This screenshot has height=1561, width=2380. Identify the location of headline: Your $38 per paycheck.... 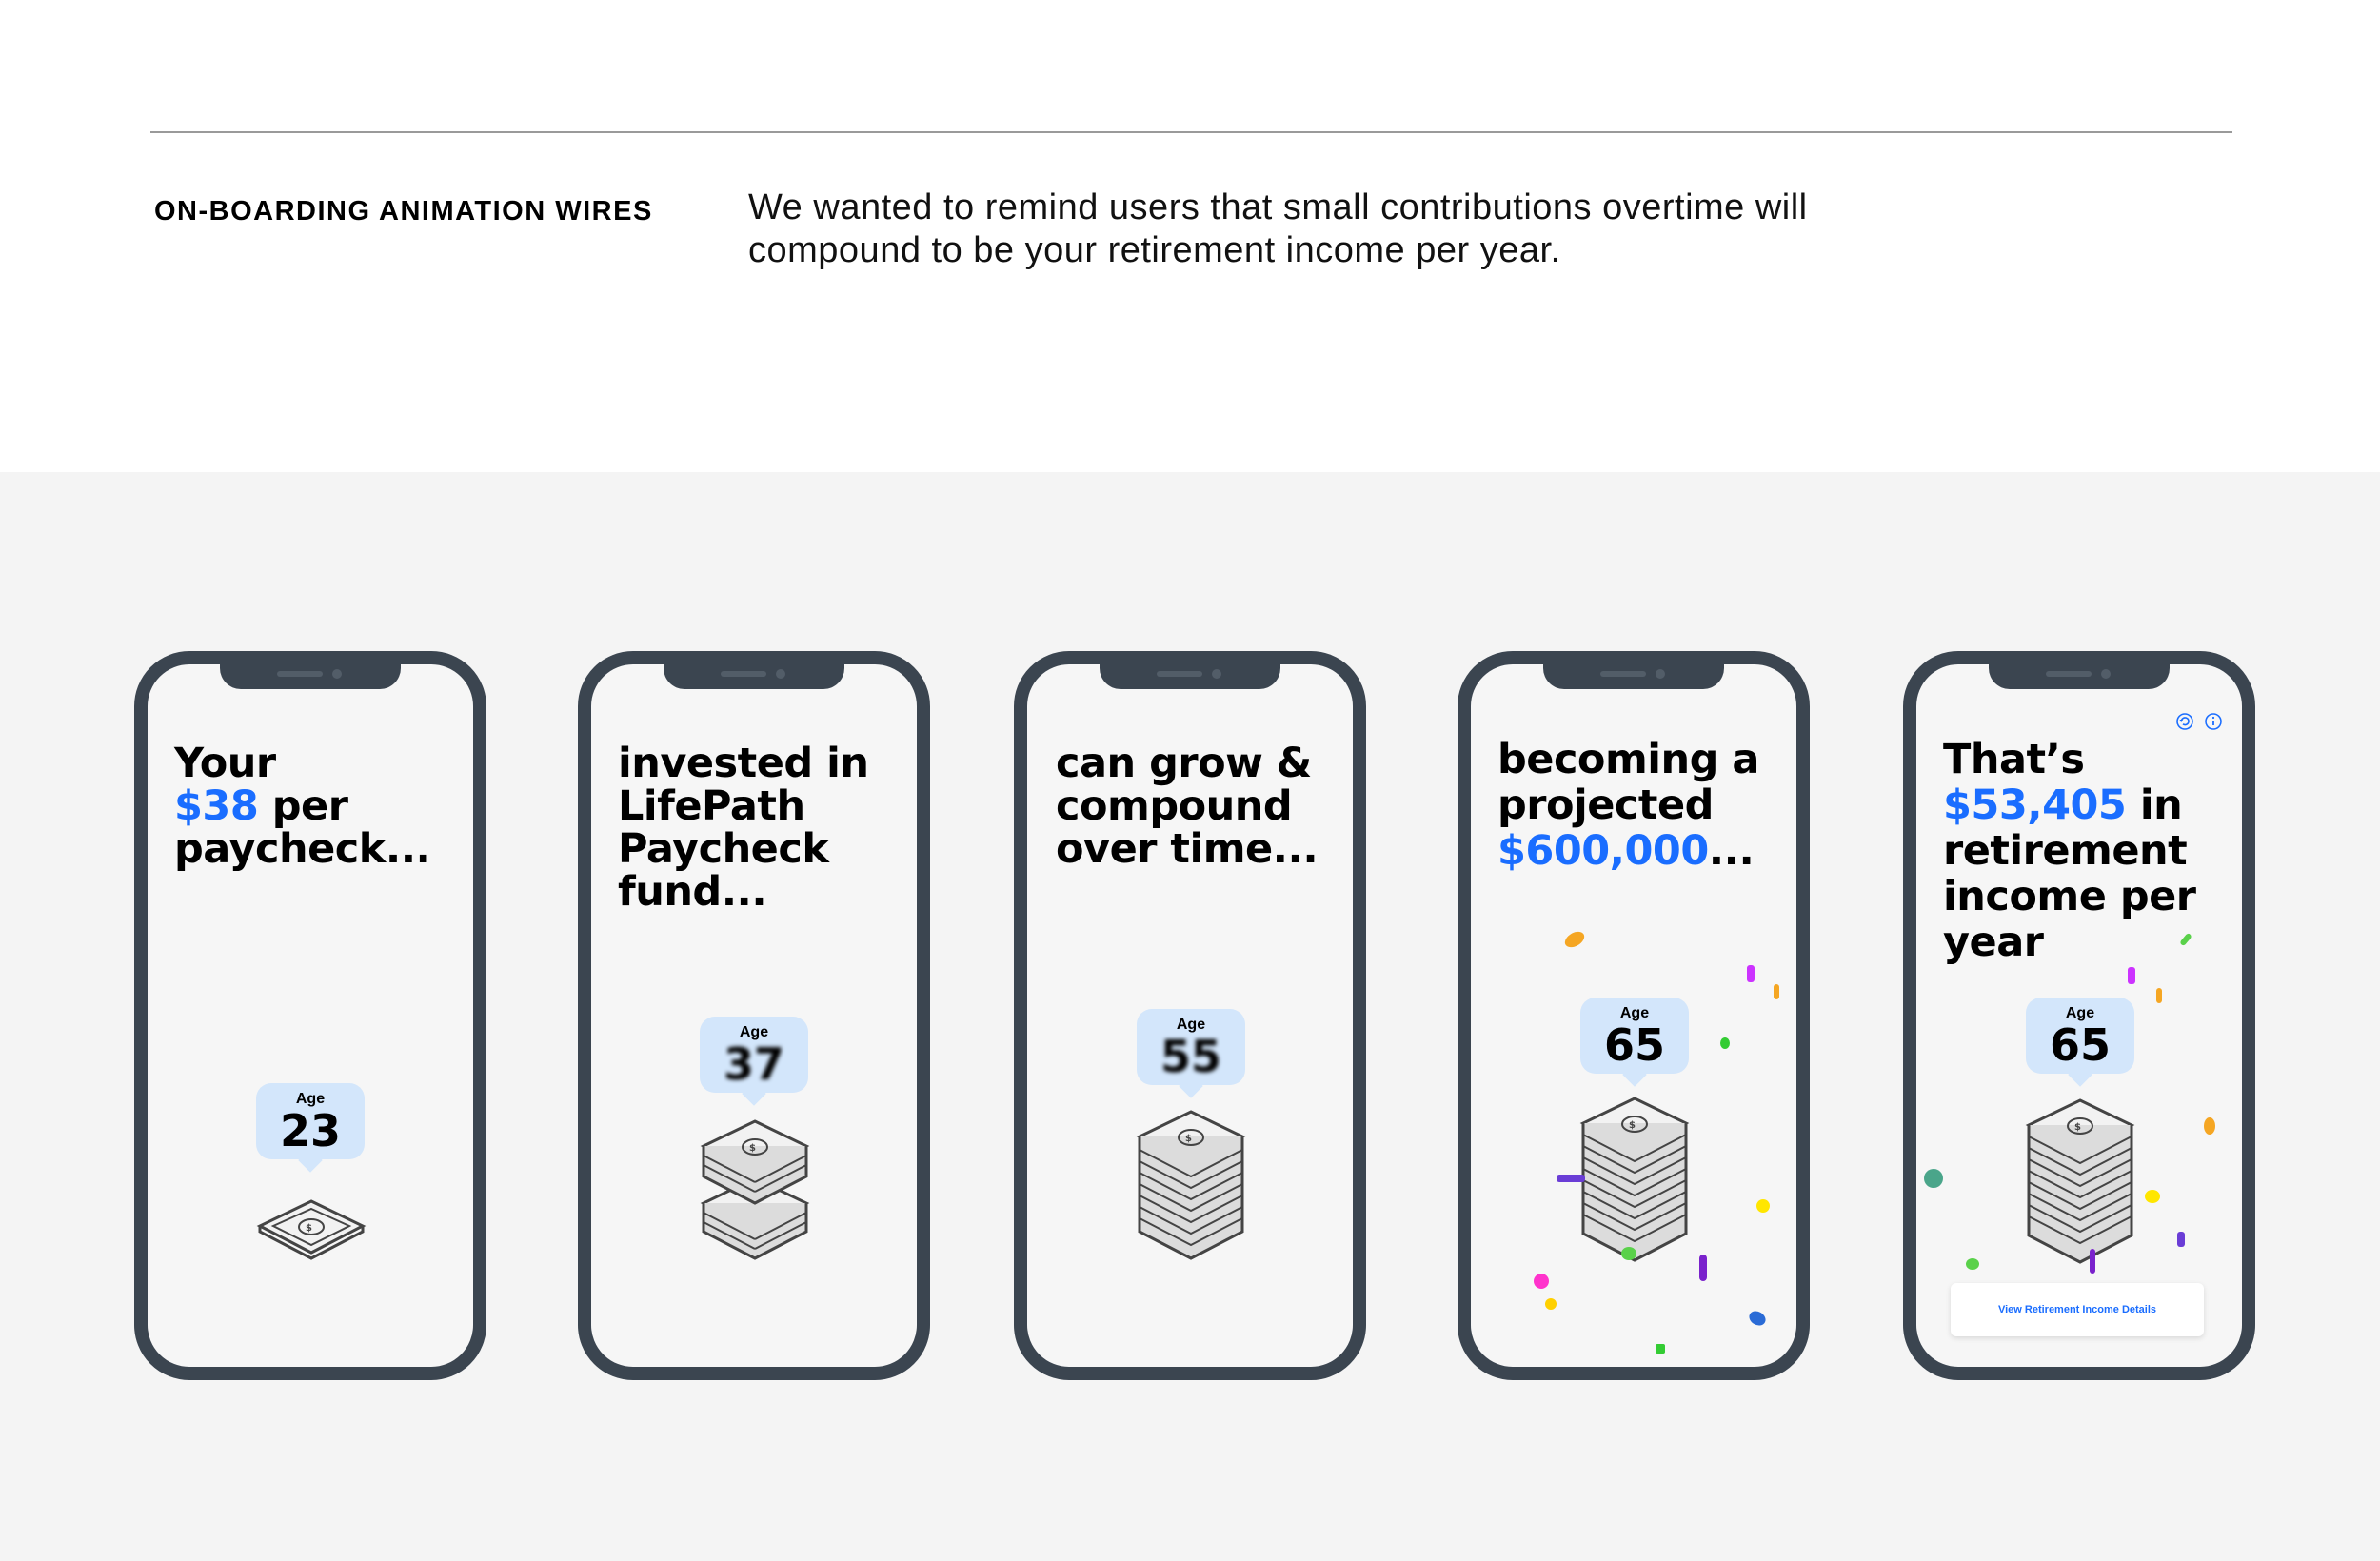
(321, 806).